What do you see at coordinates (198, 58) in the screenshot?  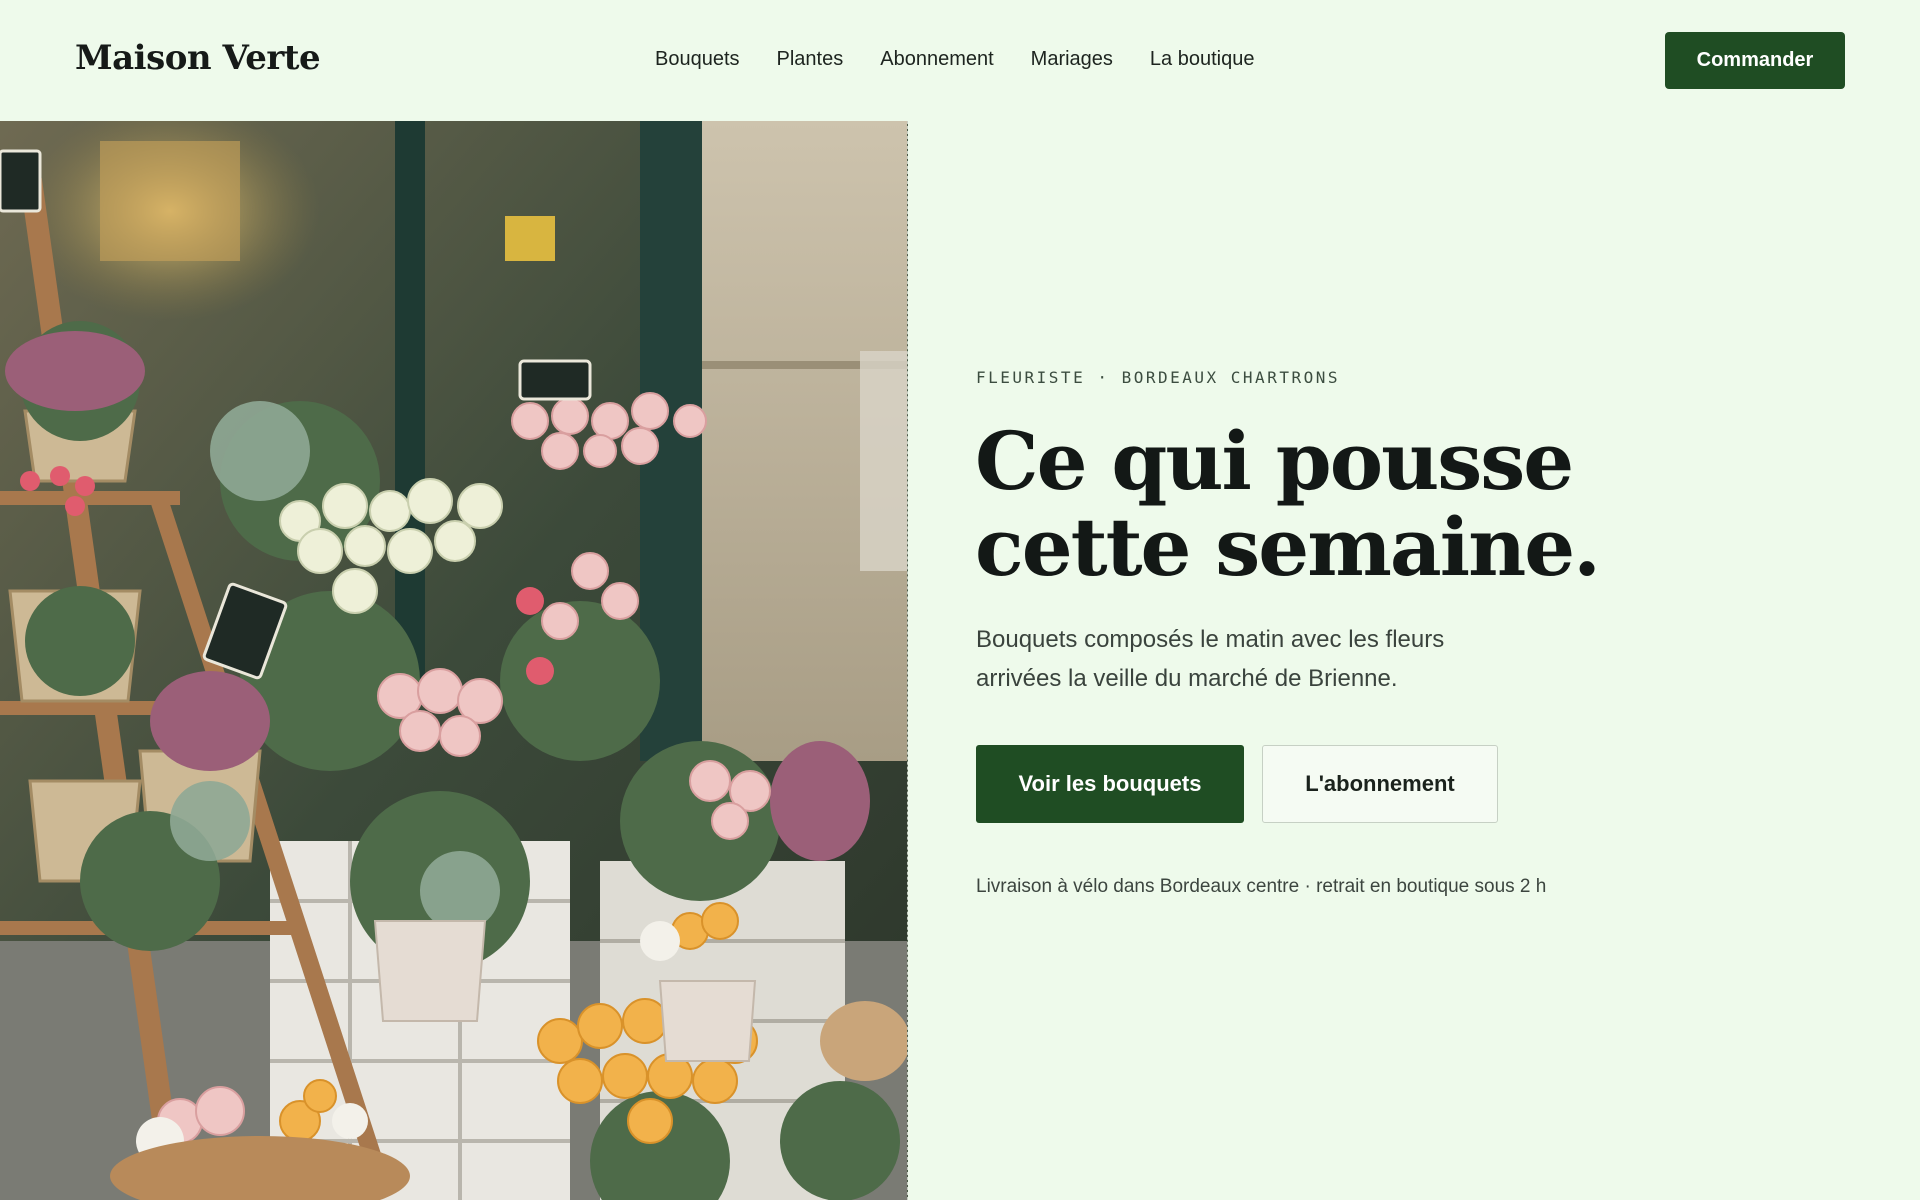 I see `brand-logo: Maison Verte` at bounding box center [198, 58].